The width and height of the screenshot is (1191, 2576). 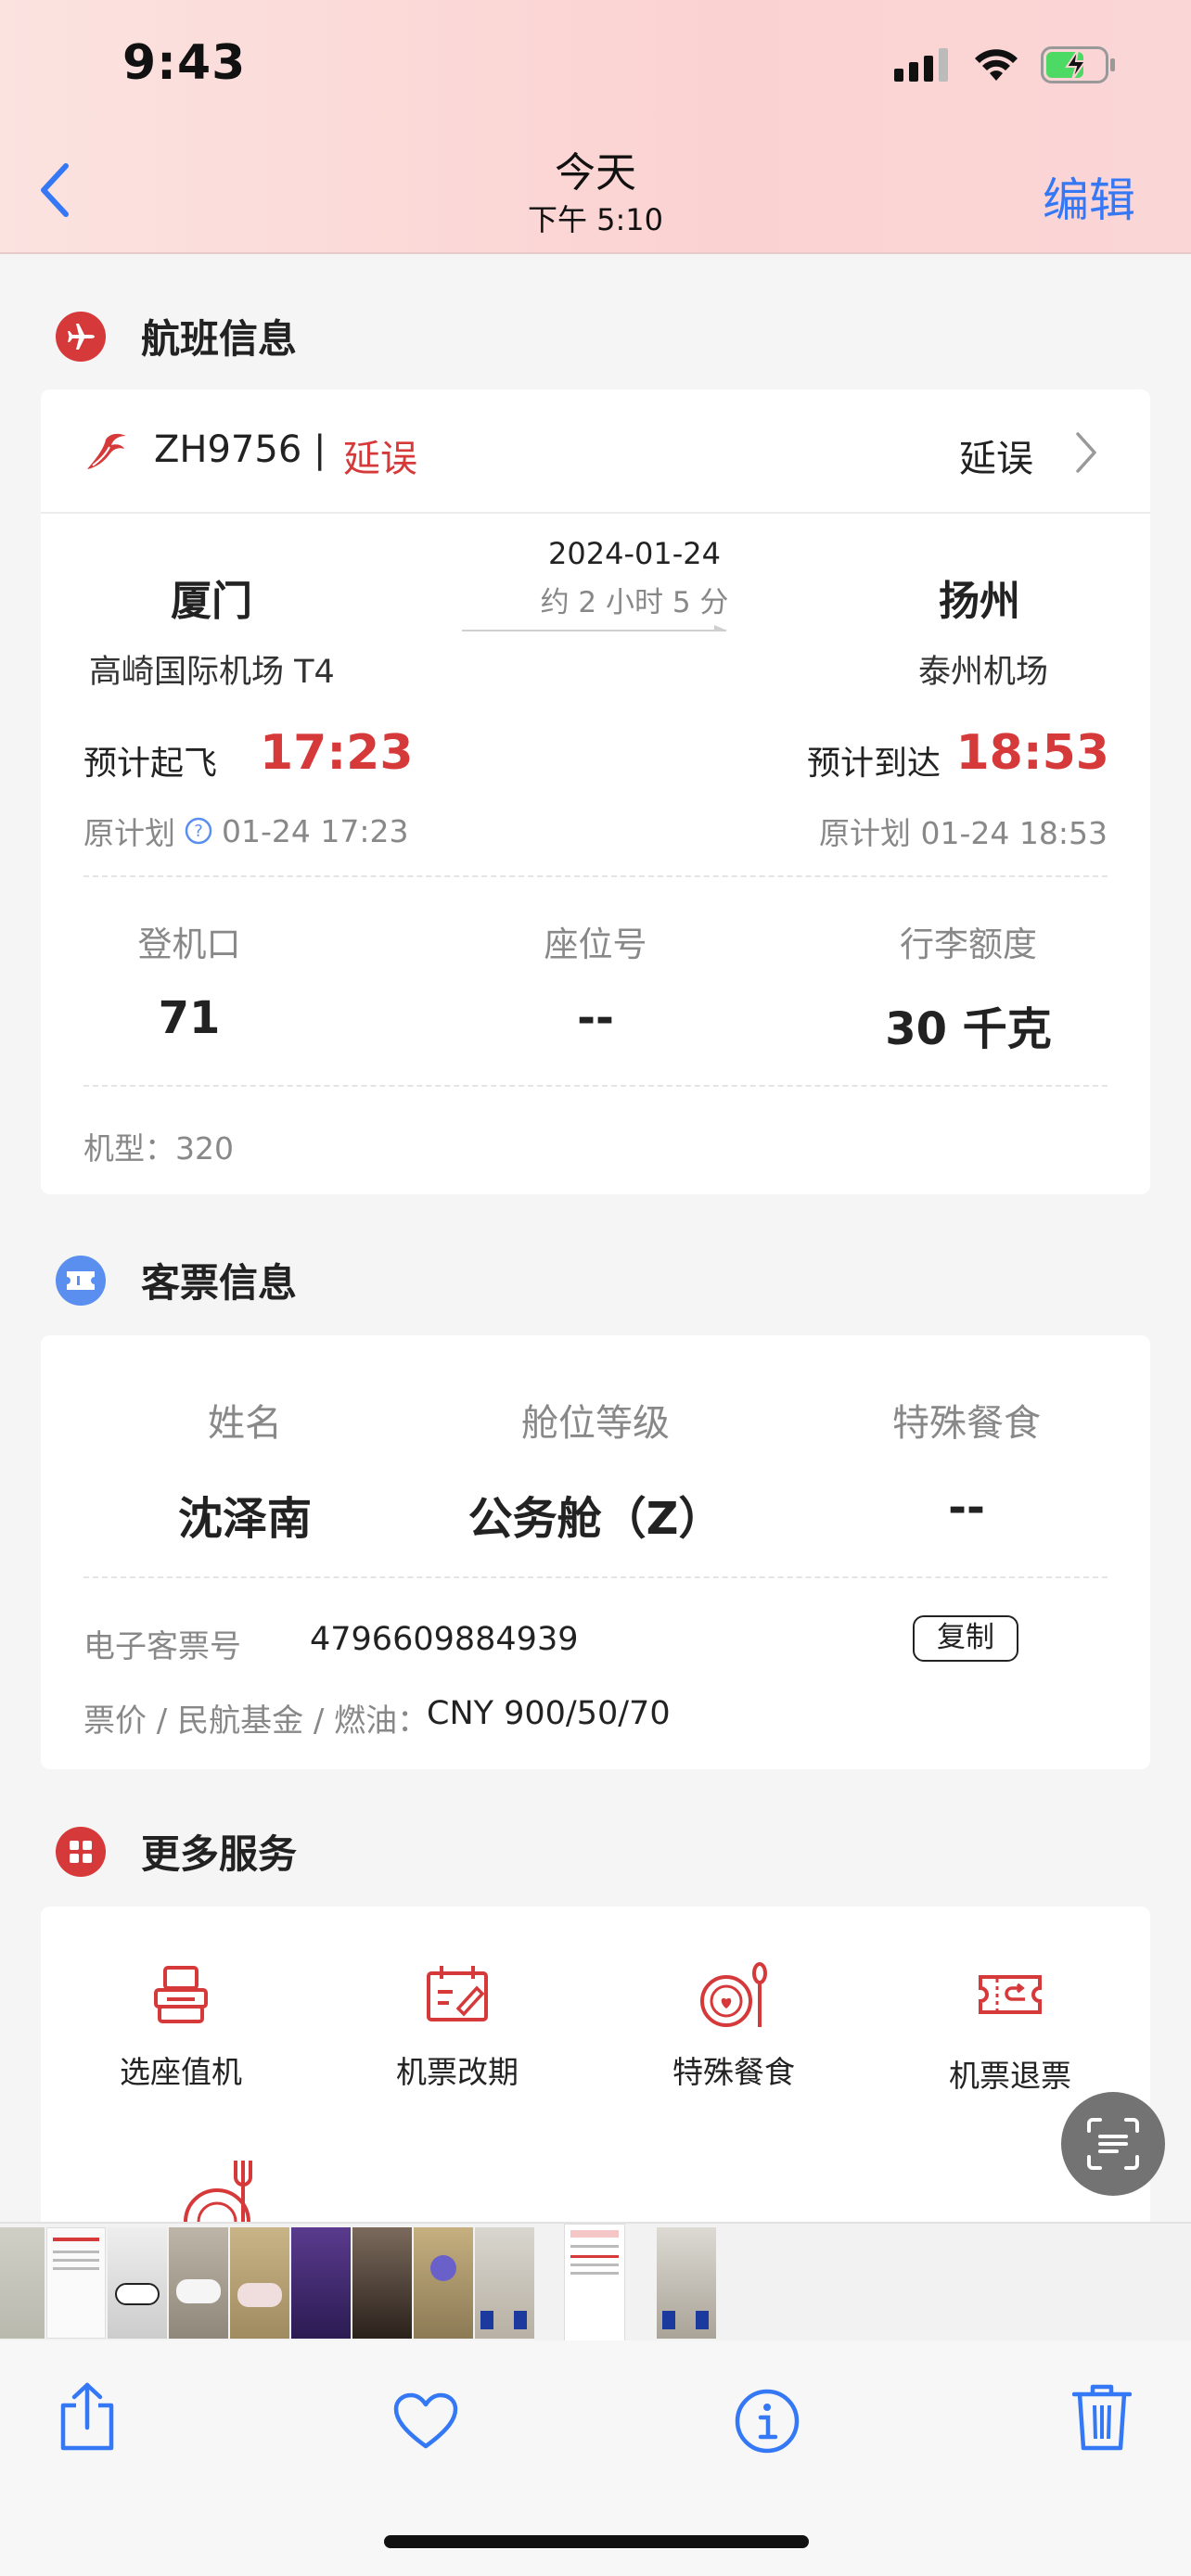 I want to click on service-label: 选座值机, so click(x=181, y=2072).